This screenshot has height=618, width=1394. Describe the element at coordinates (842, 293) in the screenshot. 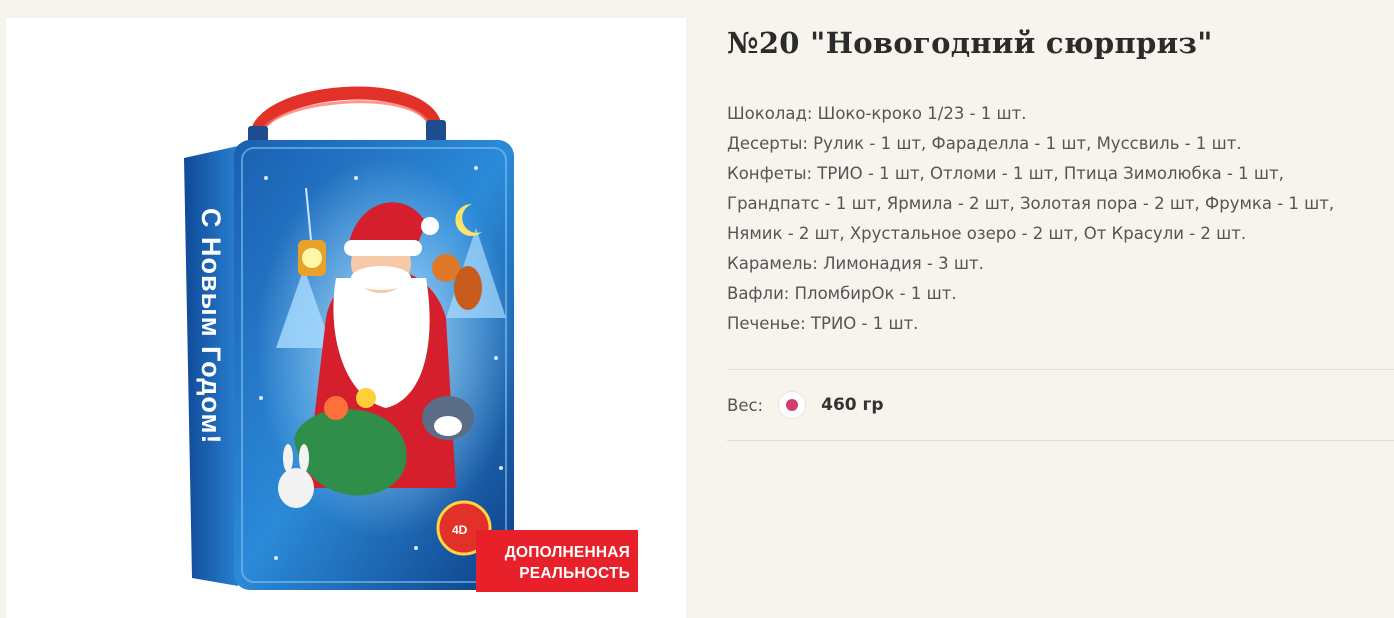

I see `composition-line: Вафли: ПломбирОк - 1 шт.` at that location.